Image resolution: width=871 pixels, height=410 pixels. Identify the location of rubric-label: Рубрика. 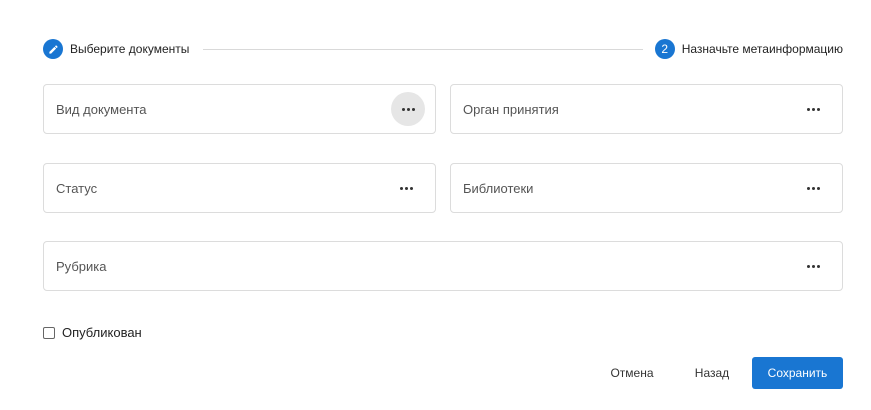
(81, 266).